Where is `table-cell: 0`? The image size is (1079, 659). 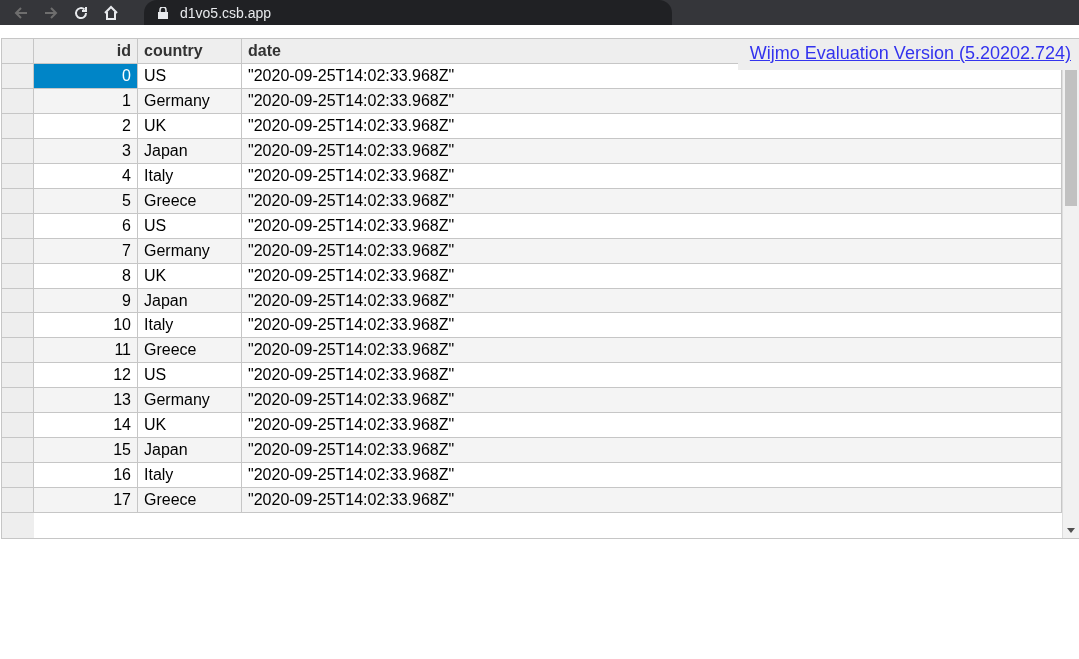
table-cell: 0 is located at coordinates (86, 76).